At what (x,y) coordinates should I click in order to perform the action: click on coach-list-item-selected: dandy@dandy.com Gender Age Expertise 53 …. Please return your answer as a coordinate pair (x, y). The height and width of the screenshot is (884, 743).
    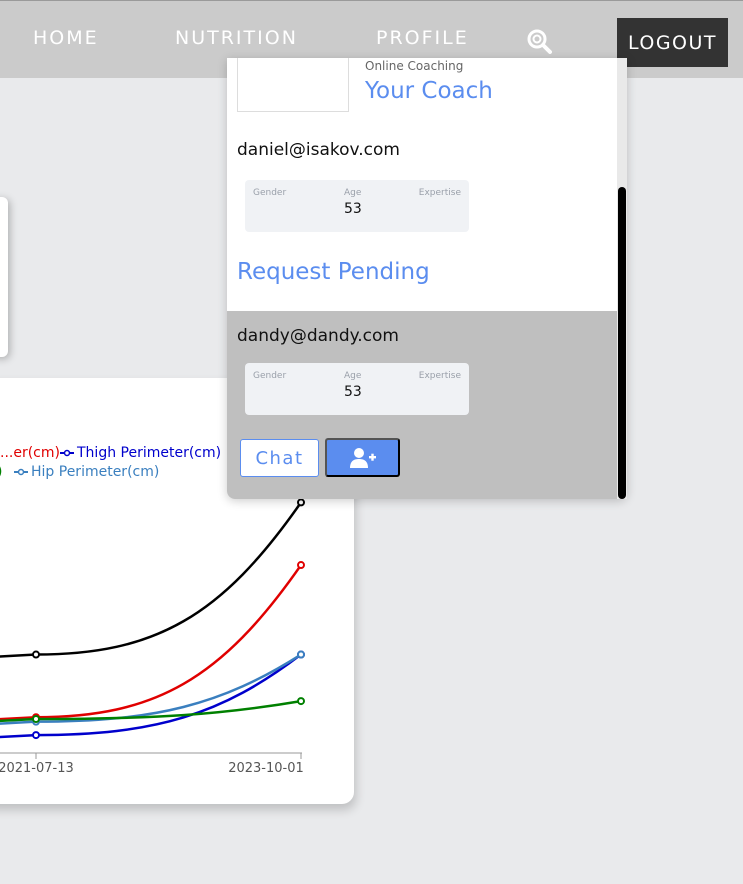
    Looking at the image, I should click on (427, 405).